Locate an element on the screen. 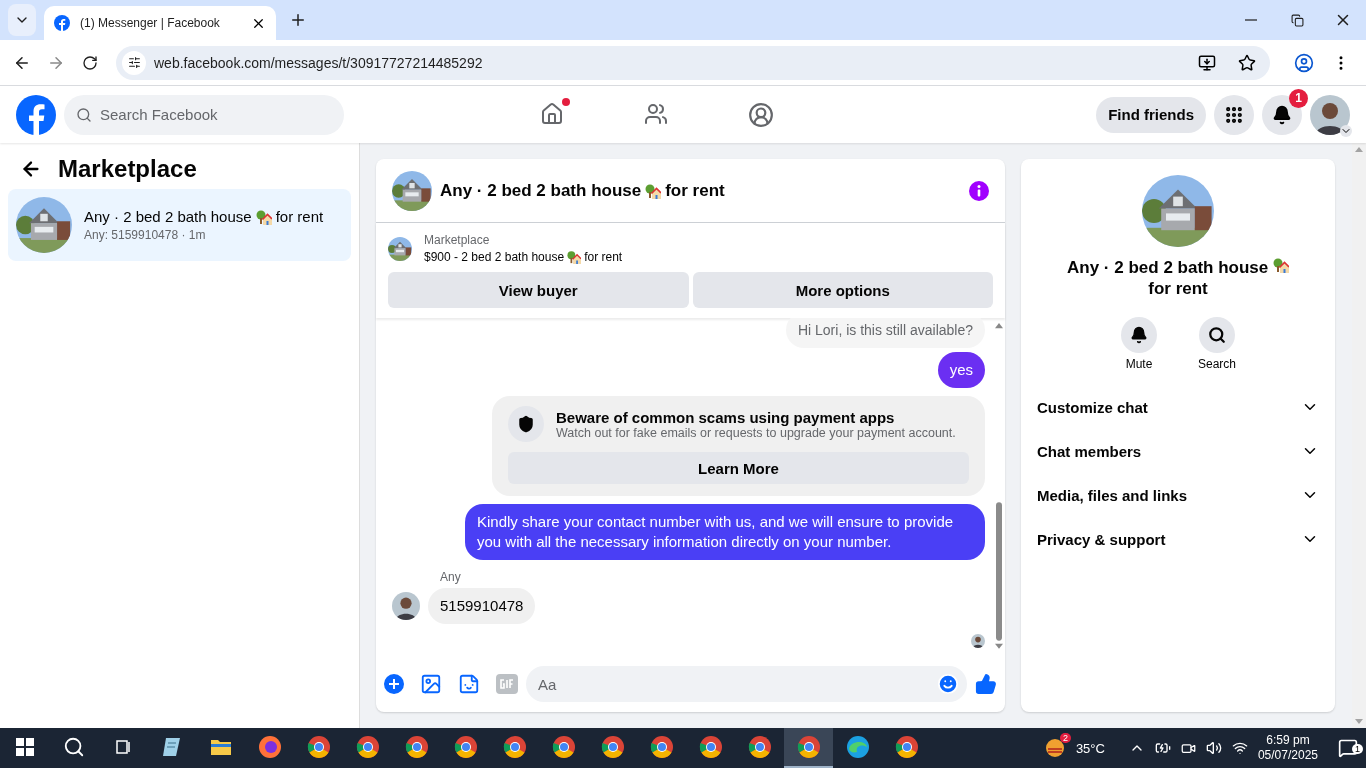 Image resolution: width=1366 pixels, height=768 pixels. grid-icon is located at coordinates (1234, 114).